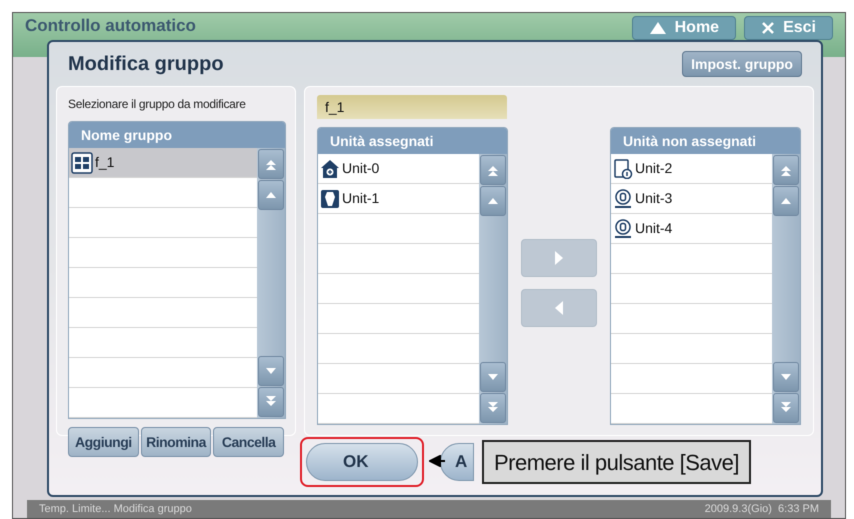 This screenshot has width=854, height=519. I want to click on instruction-text: Selezionare il gruppo da modificare, so click(157, 104).